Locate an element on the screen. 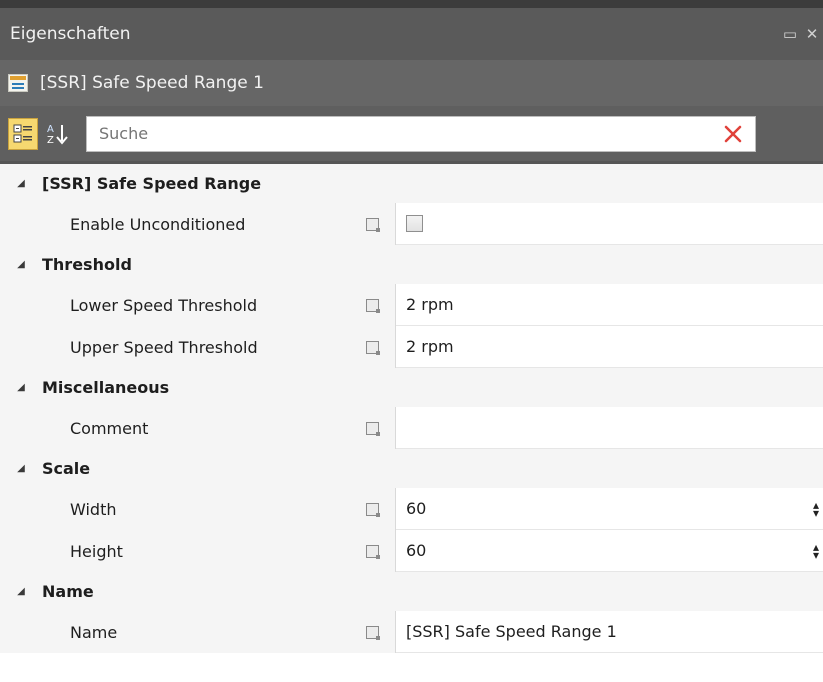  alphabetical-sort-button: A Z is located at coordinates (57, 134).